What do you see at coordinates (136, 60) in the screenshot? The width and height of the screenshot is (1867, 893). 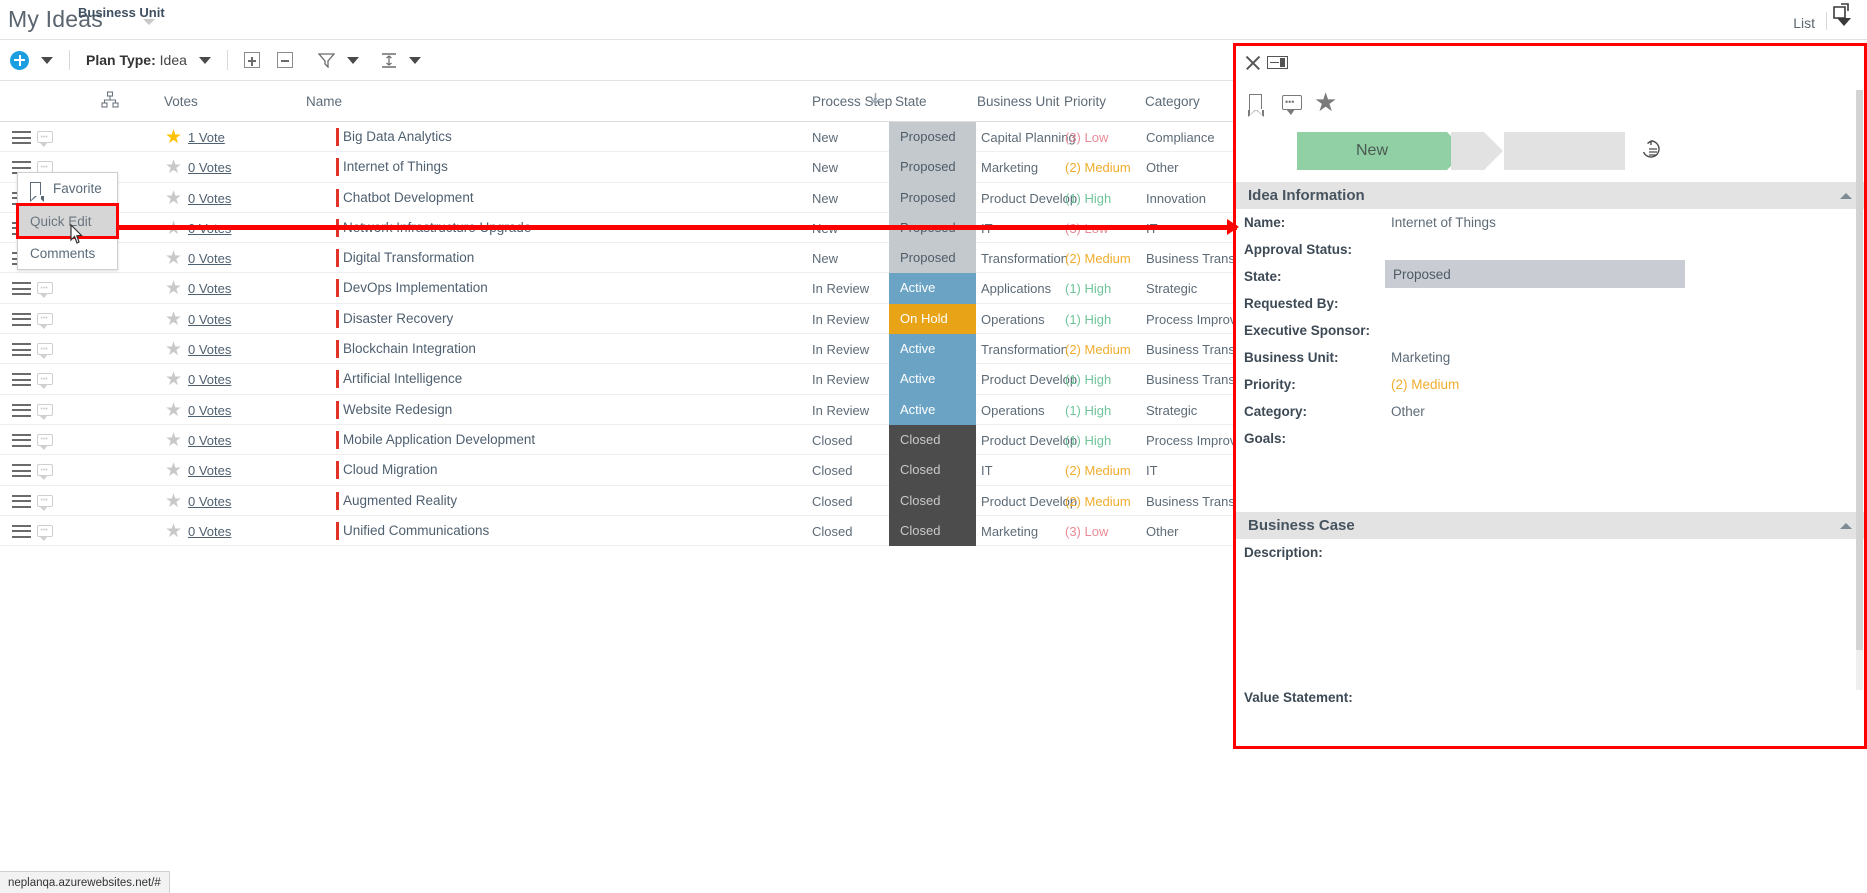 I see `plan-type-selector: Plan Type: Idea` at bounding box center [136, 60].